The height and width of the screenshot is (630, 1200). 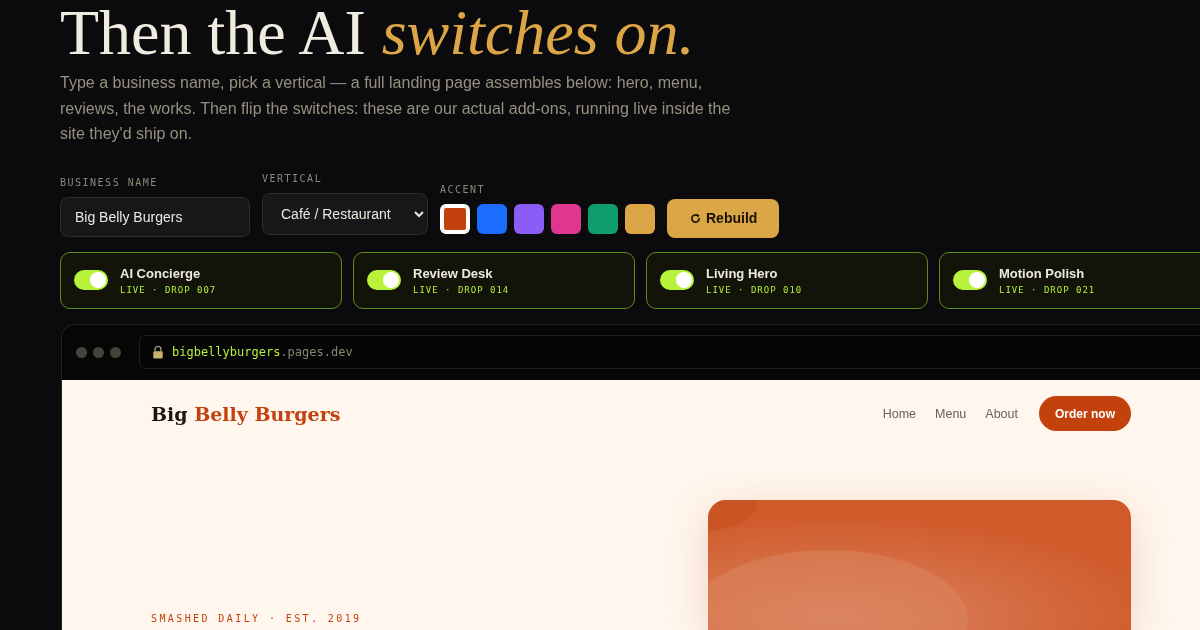 What do you see at coordinates (669, 352) in the screenshot?
I see `address-bar: bigbellyburgers.pages.dev` at bounding box center [669, 352].